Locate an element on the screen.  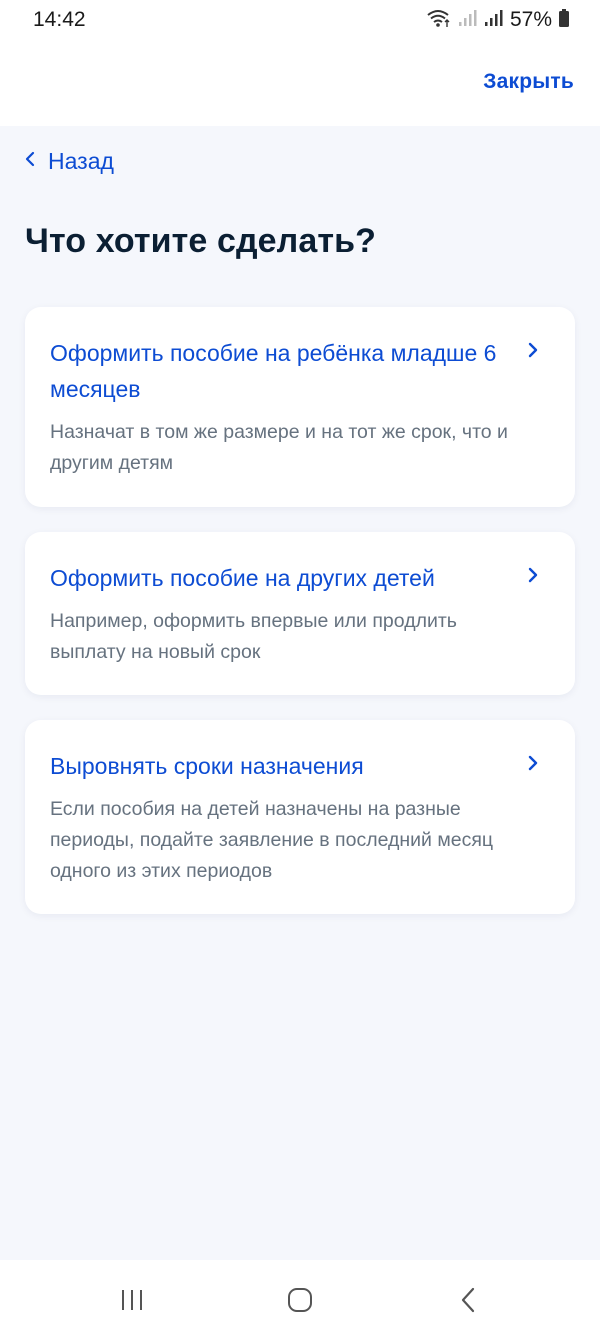
home-icon is located at coordinates (300, 1300).